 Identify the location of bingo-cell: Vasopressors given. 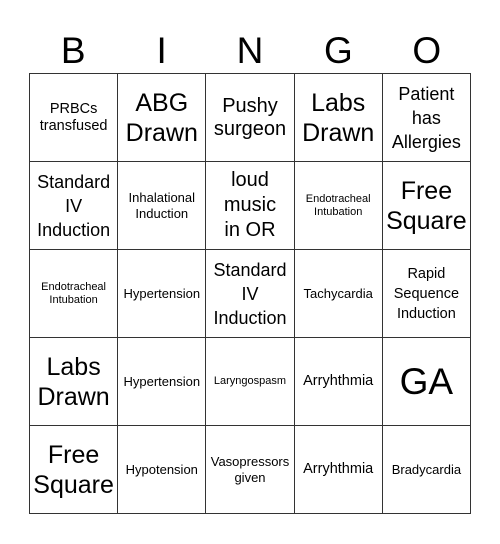
(250, 470).